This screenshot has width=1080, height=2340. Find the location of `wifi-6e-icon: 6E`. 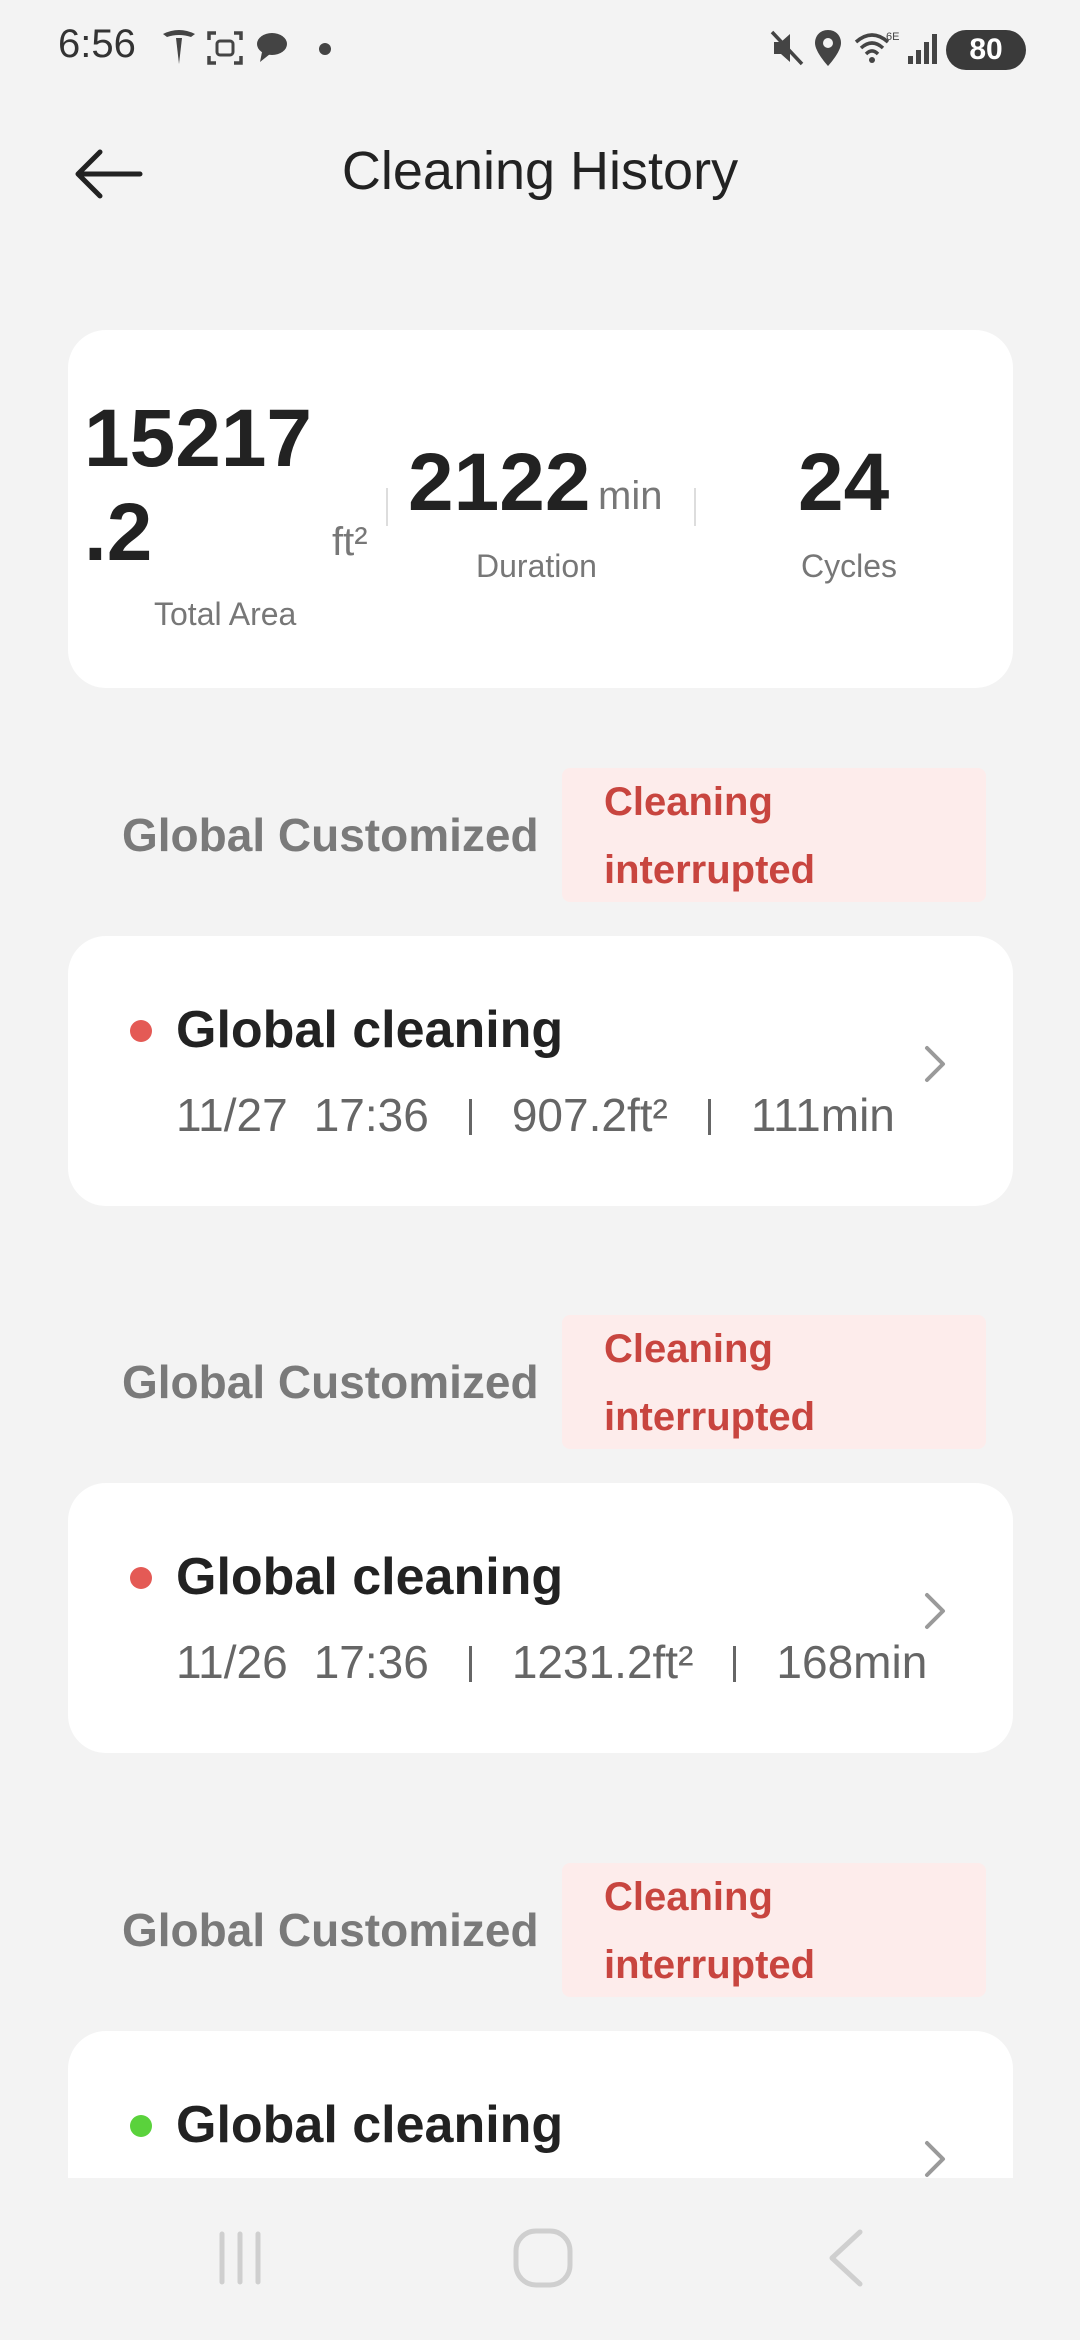

wifi-6e-icon: 6E is located at coordinates (876, 47).